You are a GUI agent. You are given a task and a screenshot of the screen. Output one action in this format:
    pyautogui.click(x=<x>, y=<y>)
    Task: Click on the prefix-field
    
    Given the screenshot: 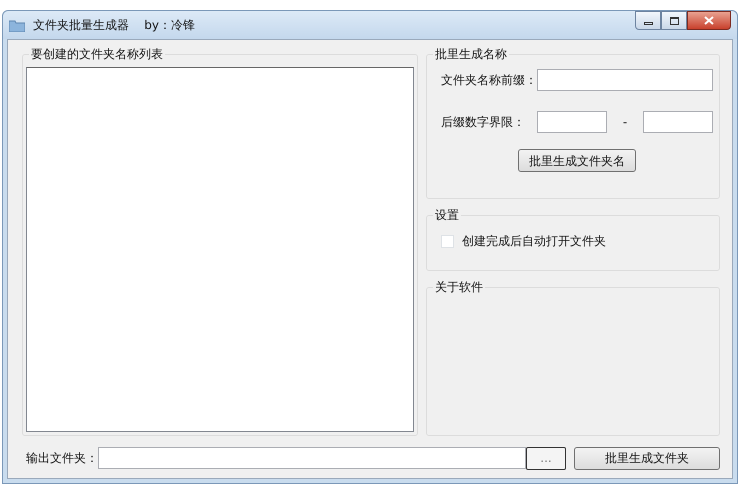 What is the action you would take?
    pyautogui.click(x=625, y=80)
    